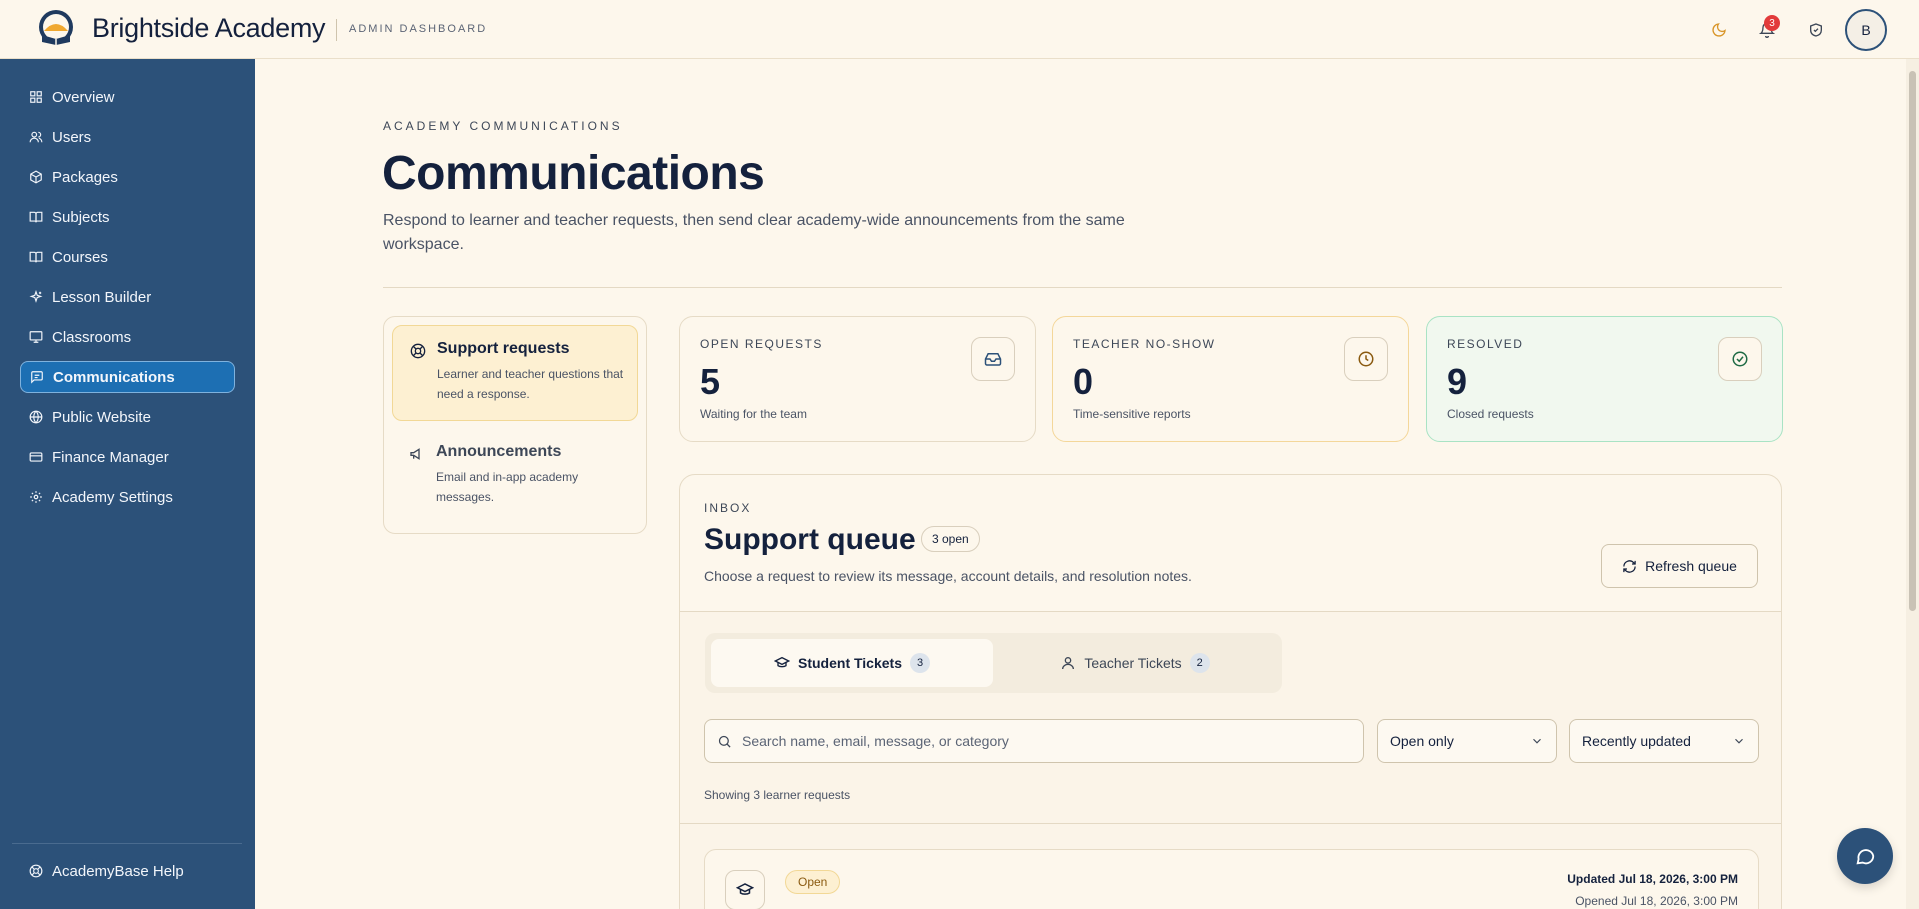  What do you see at coordinates (724, 741) in the screenshot?
I see `search-icon` at bounding box center [724, 741].